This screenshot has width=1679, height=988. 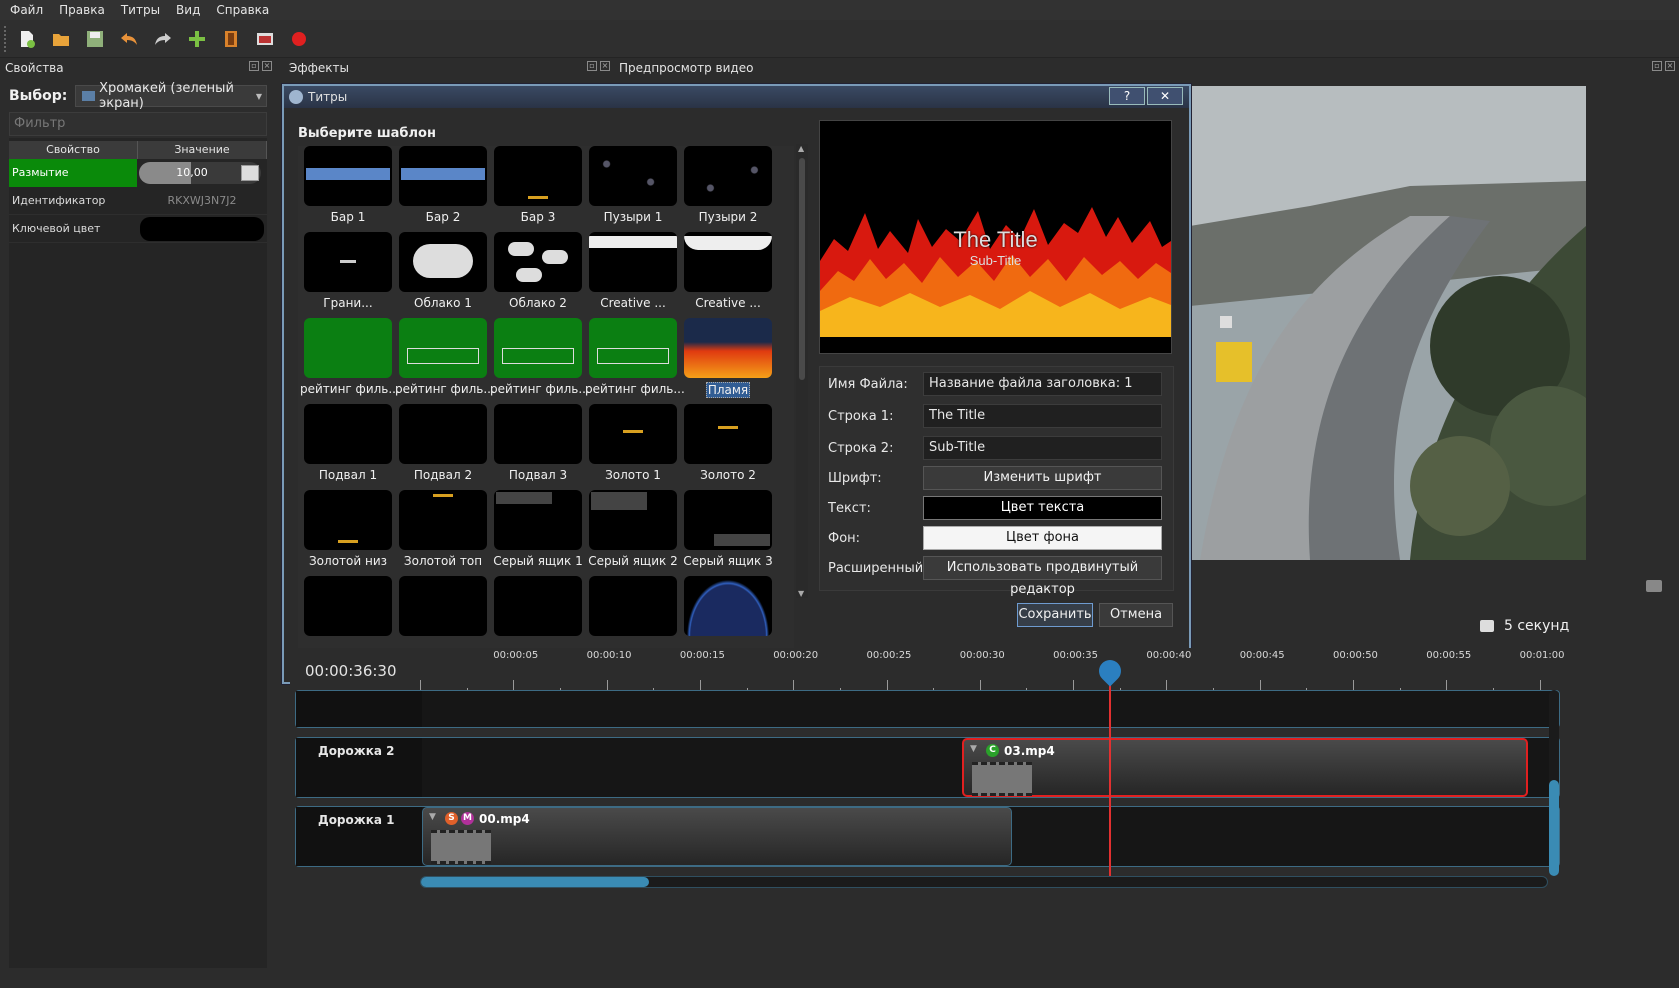 I want to click on template-gold-bottom: Золотой низ, so click(x=348, y=533).